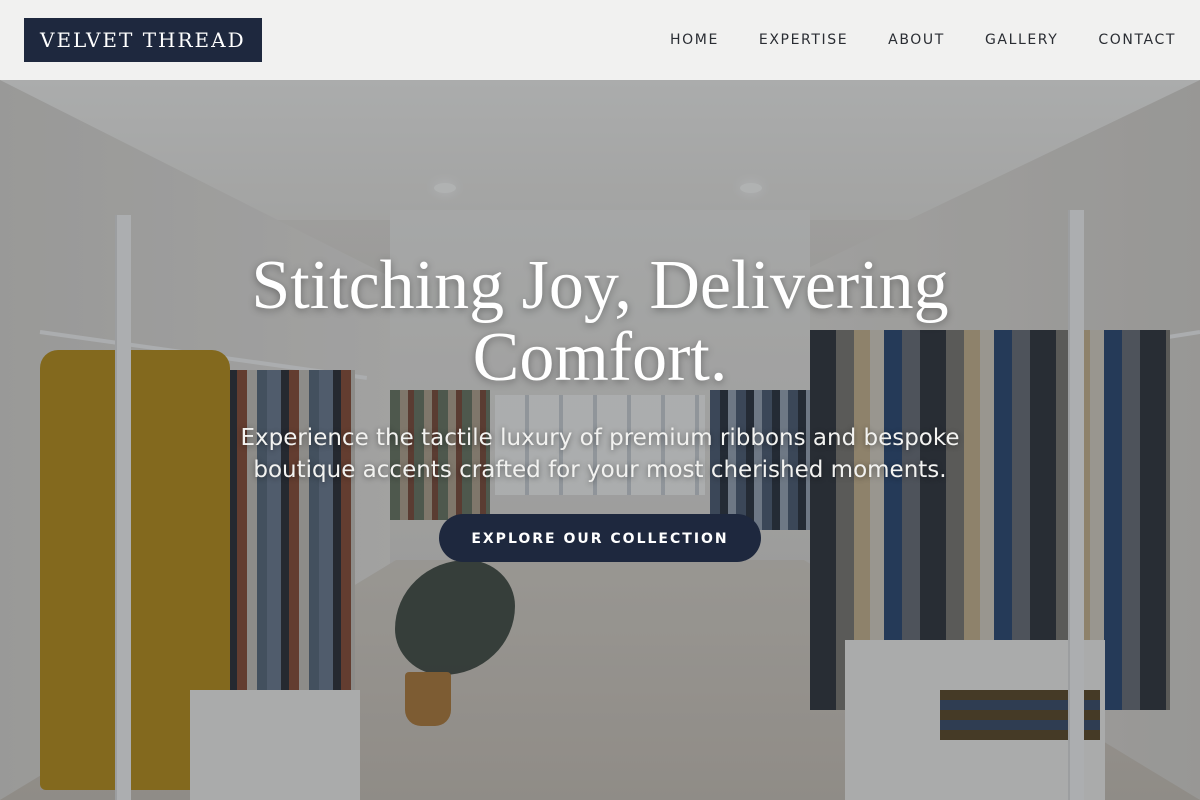 This screenshot has width=1200, height=800. I want to click on explore-collection-button: EXPLORE OUR COLLECTION, so click(600, 538).